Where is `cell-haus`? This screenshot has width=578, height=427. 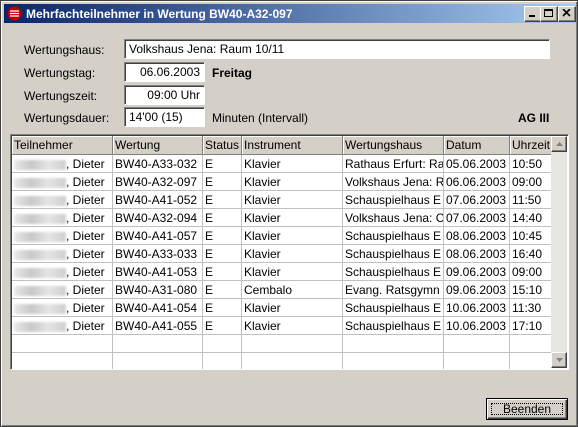 cell-haus is located at coordinates (393, 361).